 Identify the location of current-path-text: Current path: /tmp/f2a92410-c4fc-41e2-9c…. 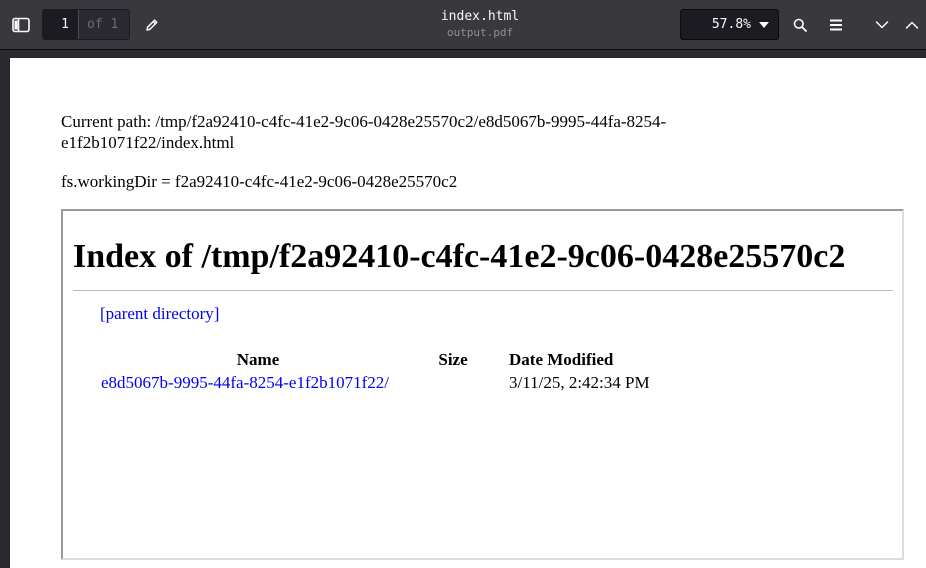
(364, 132).